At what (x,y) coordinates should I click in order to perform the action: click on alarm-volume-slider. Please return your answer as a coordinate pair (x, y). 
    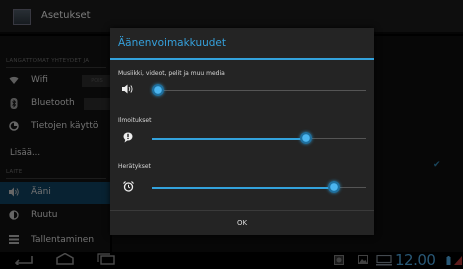
    Looking at the image, I should click on (259, 187).